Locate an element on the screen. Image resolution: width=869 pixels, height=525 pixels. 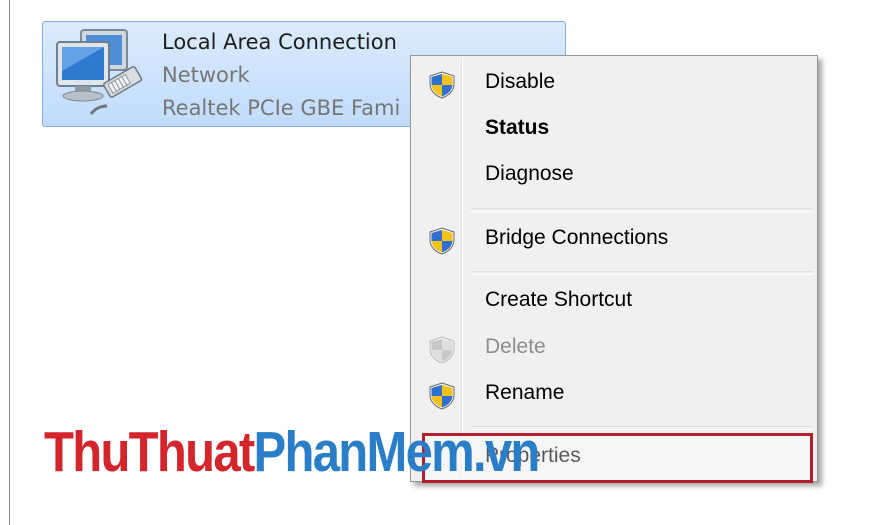
menu-item-bridge-connections: Bridge Connections is located at coordinates (614, 240).